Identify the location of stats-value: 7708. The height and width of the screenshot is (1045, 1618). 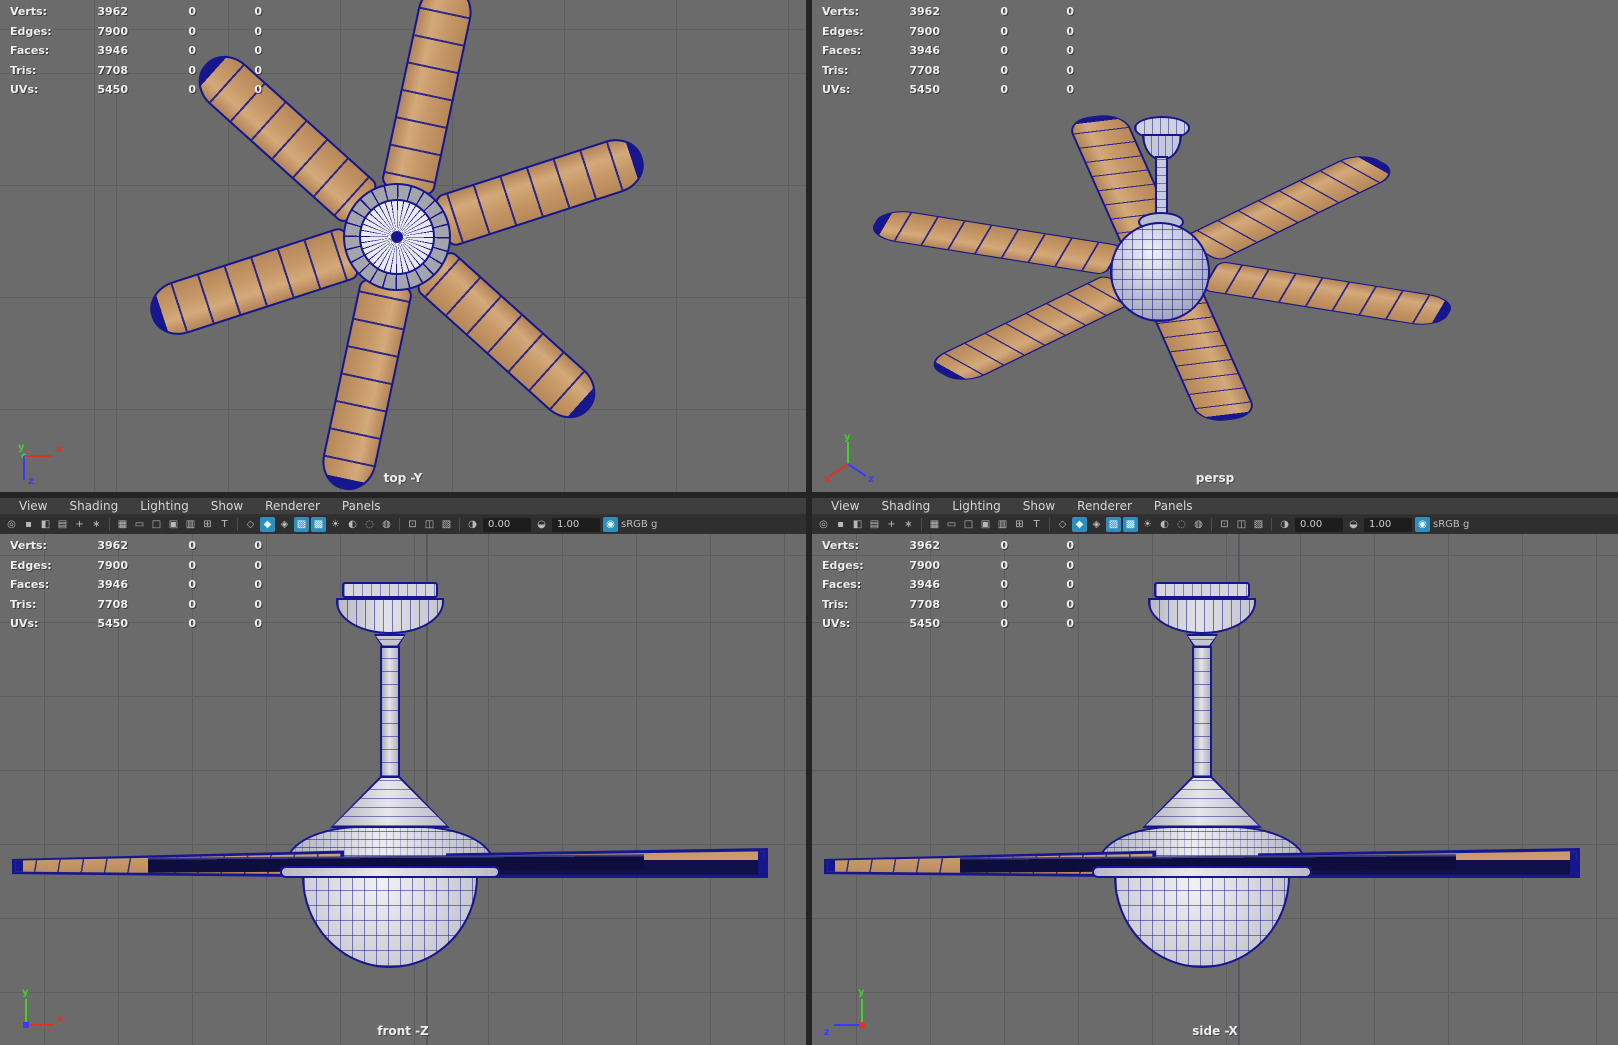
(112, 604).